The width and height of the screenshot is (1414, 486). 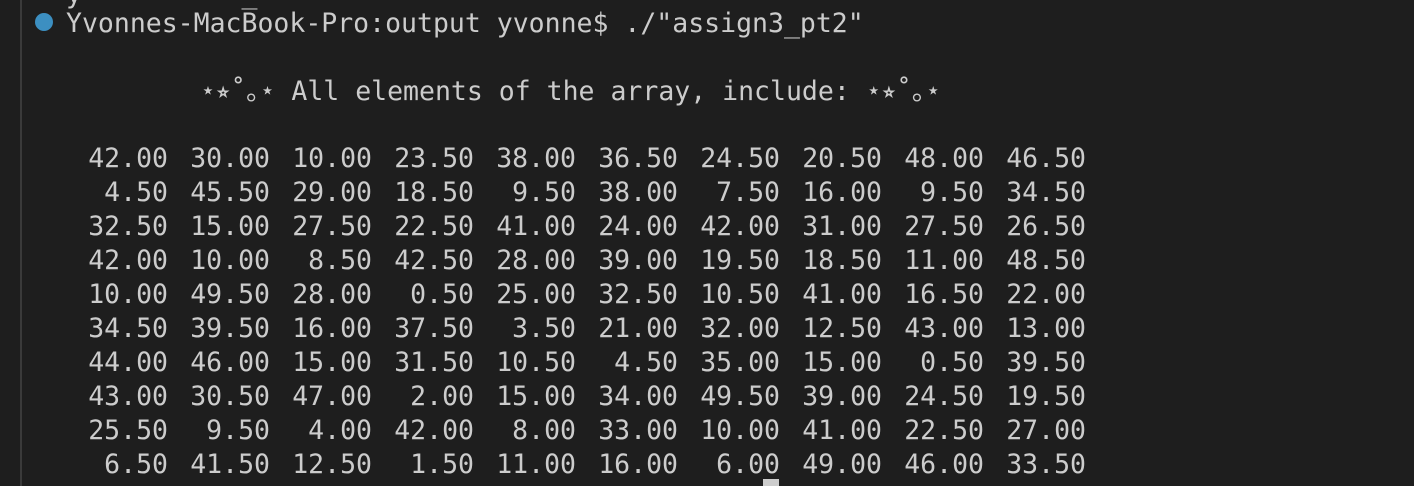 I want to click on array-cell: 47.00, so click(x=332, y=396).